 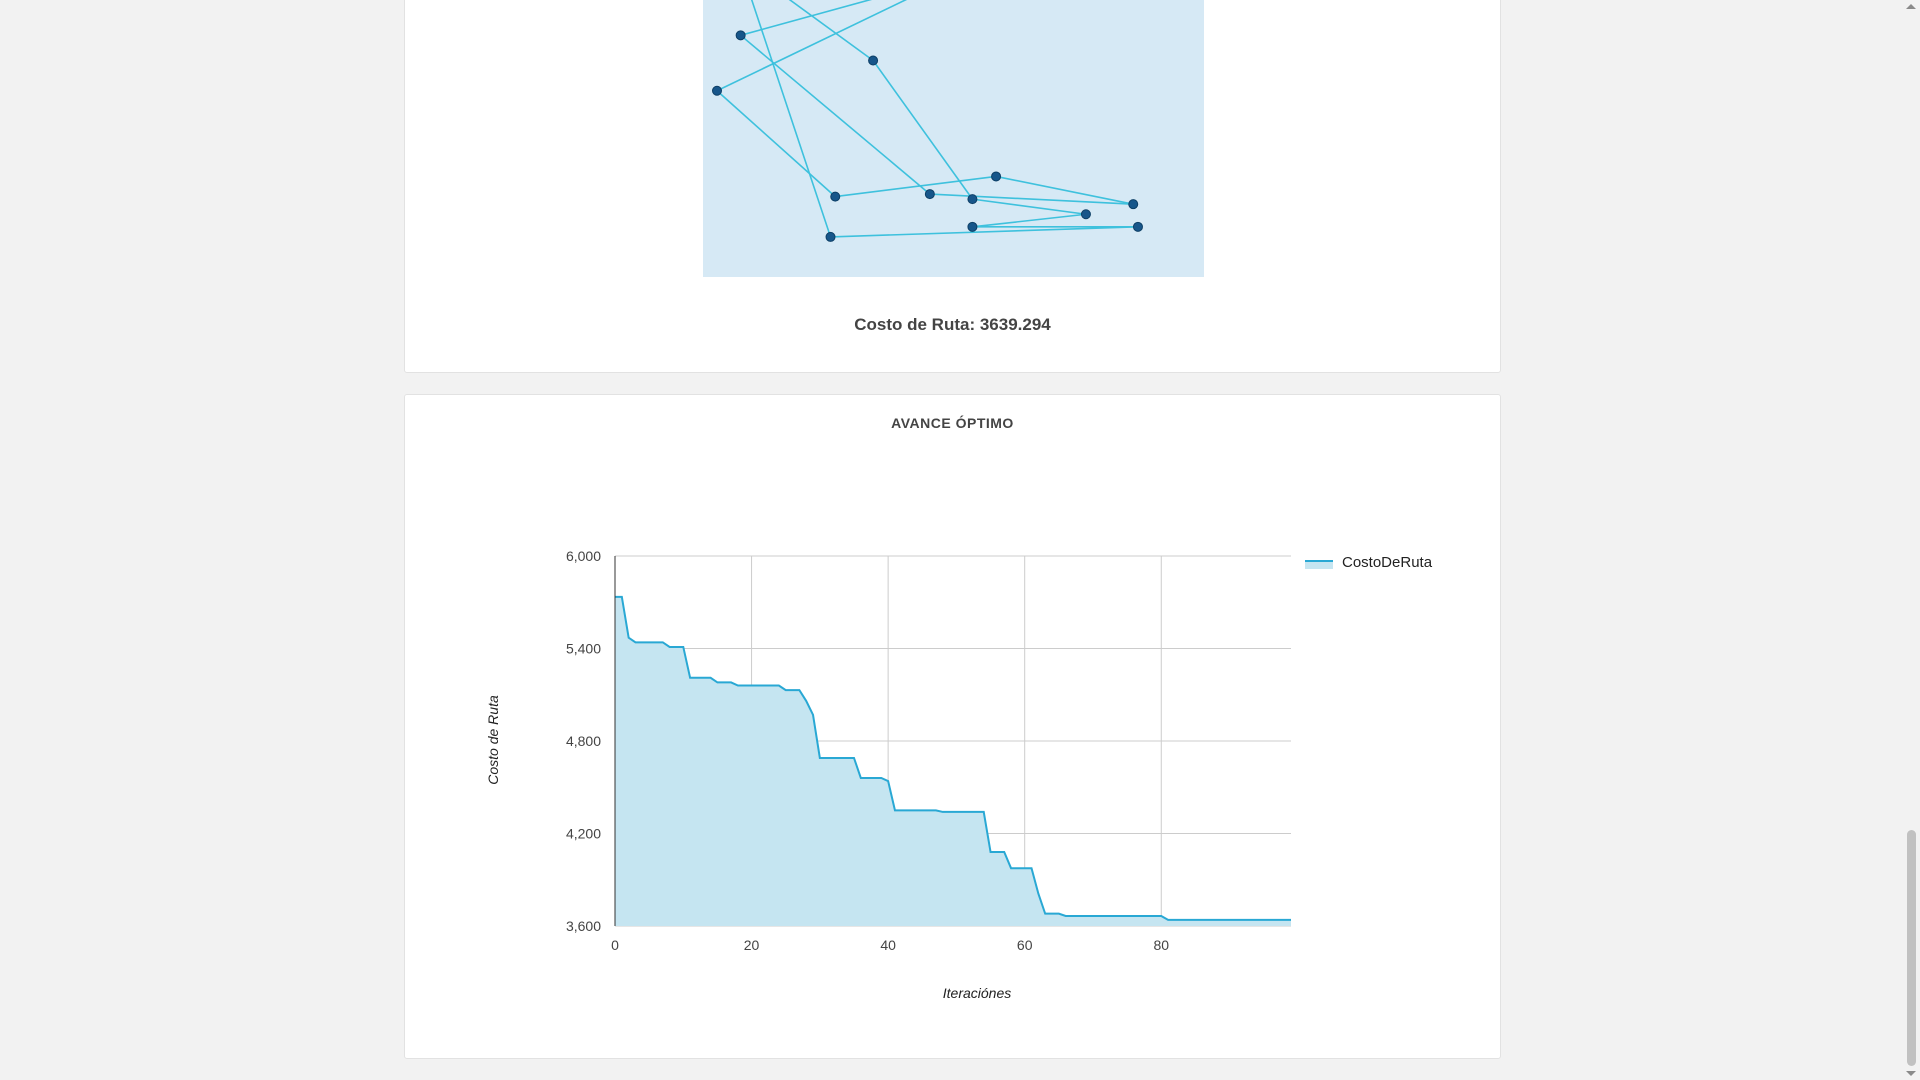 What do you see at coordinates (952, 324) in the screenshot?
I see `route-cost-label: Costo de Ruta: 3639.294` at bounding box center [952, 324].